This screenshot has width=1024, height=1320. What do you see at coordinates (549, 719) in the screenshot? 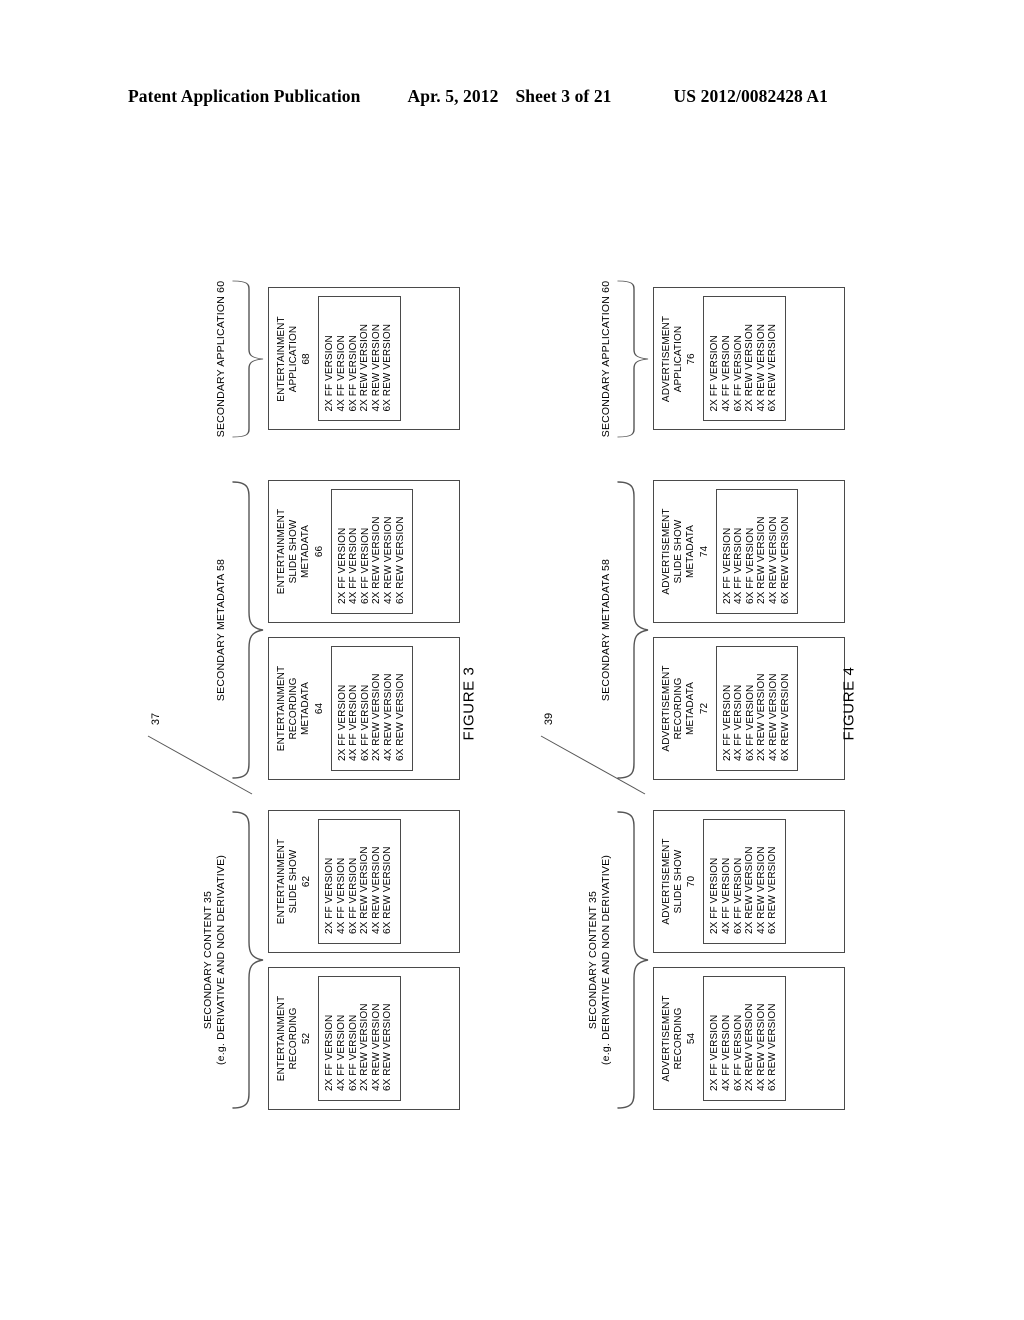
I see `reference-numeral-39: 39` at bounding box center [549, 719].